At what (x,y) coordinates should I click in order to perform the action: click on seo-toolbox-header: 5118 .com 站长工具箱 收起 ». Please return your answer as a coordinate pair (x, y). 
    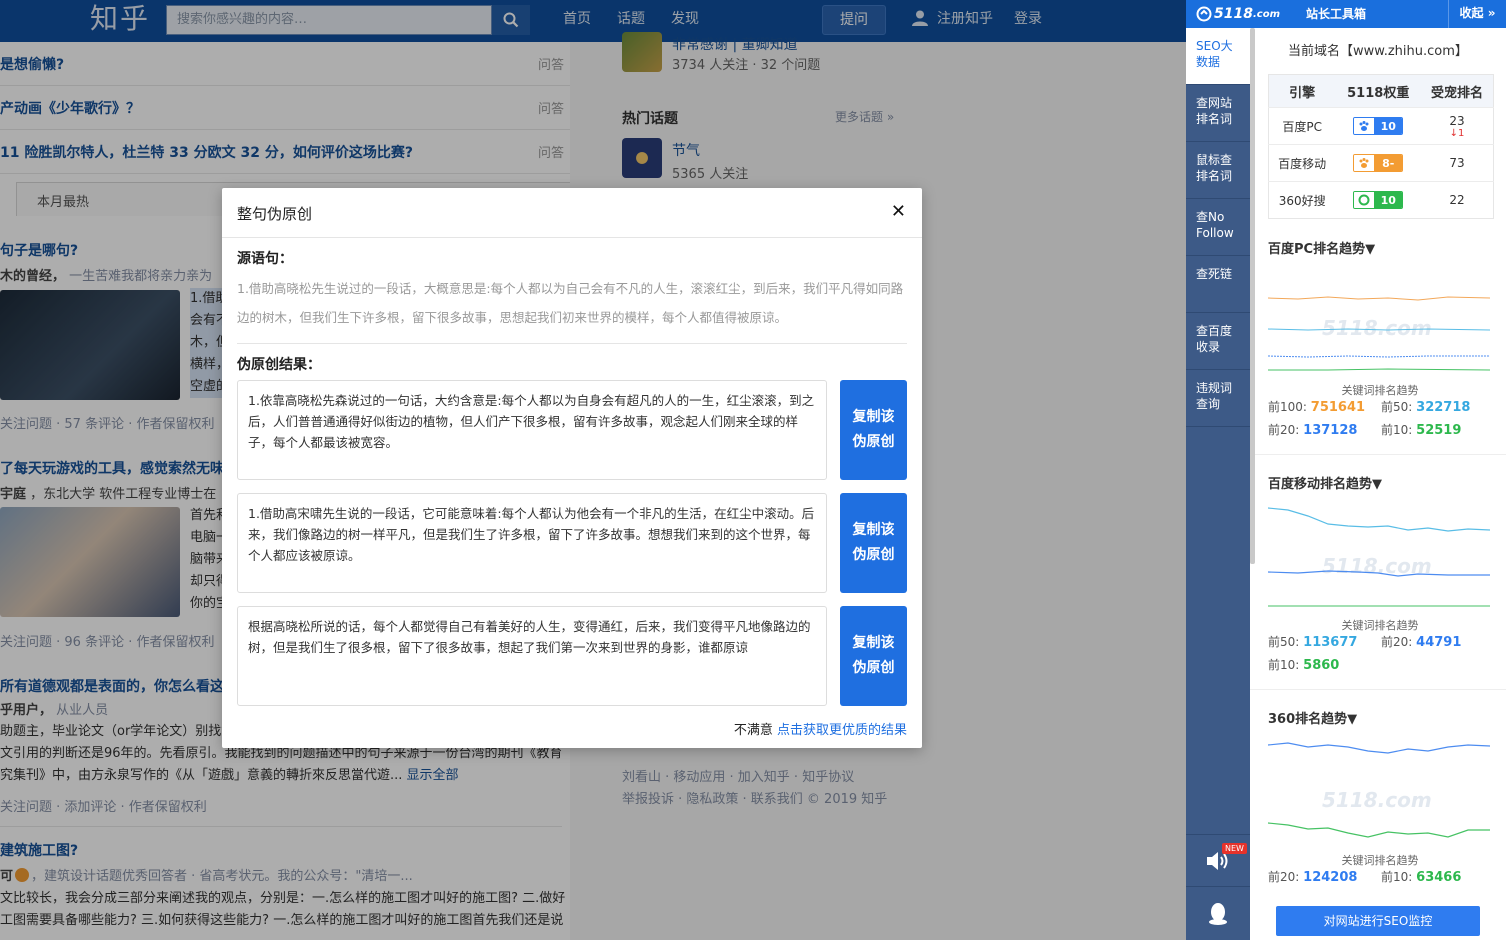
    Looking at the image, I should click on (1346, 14).